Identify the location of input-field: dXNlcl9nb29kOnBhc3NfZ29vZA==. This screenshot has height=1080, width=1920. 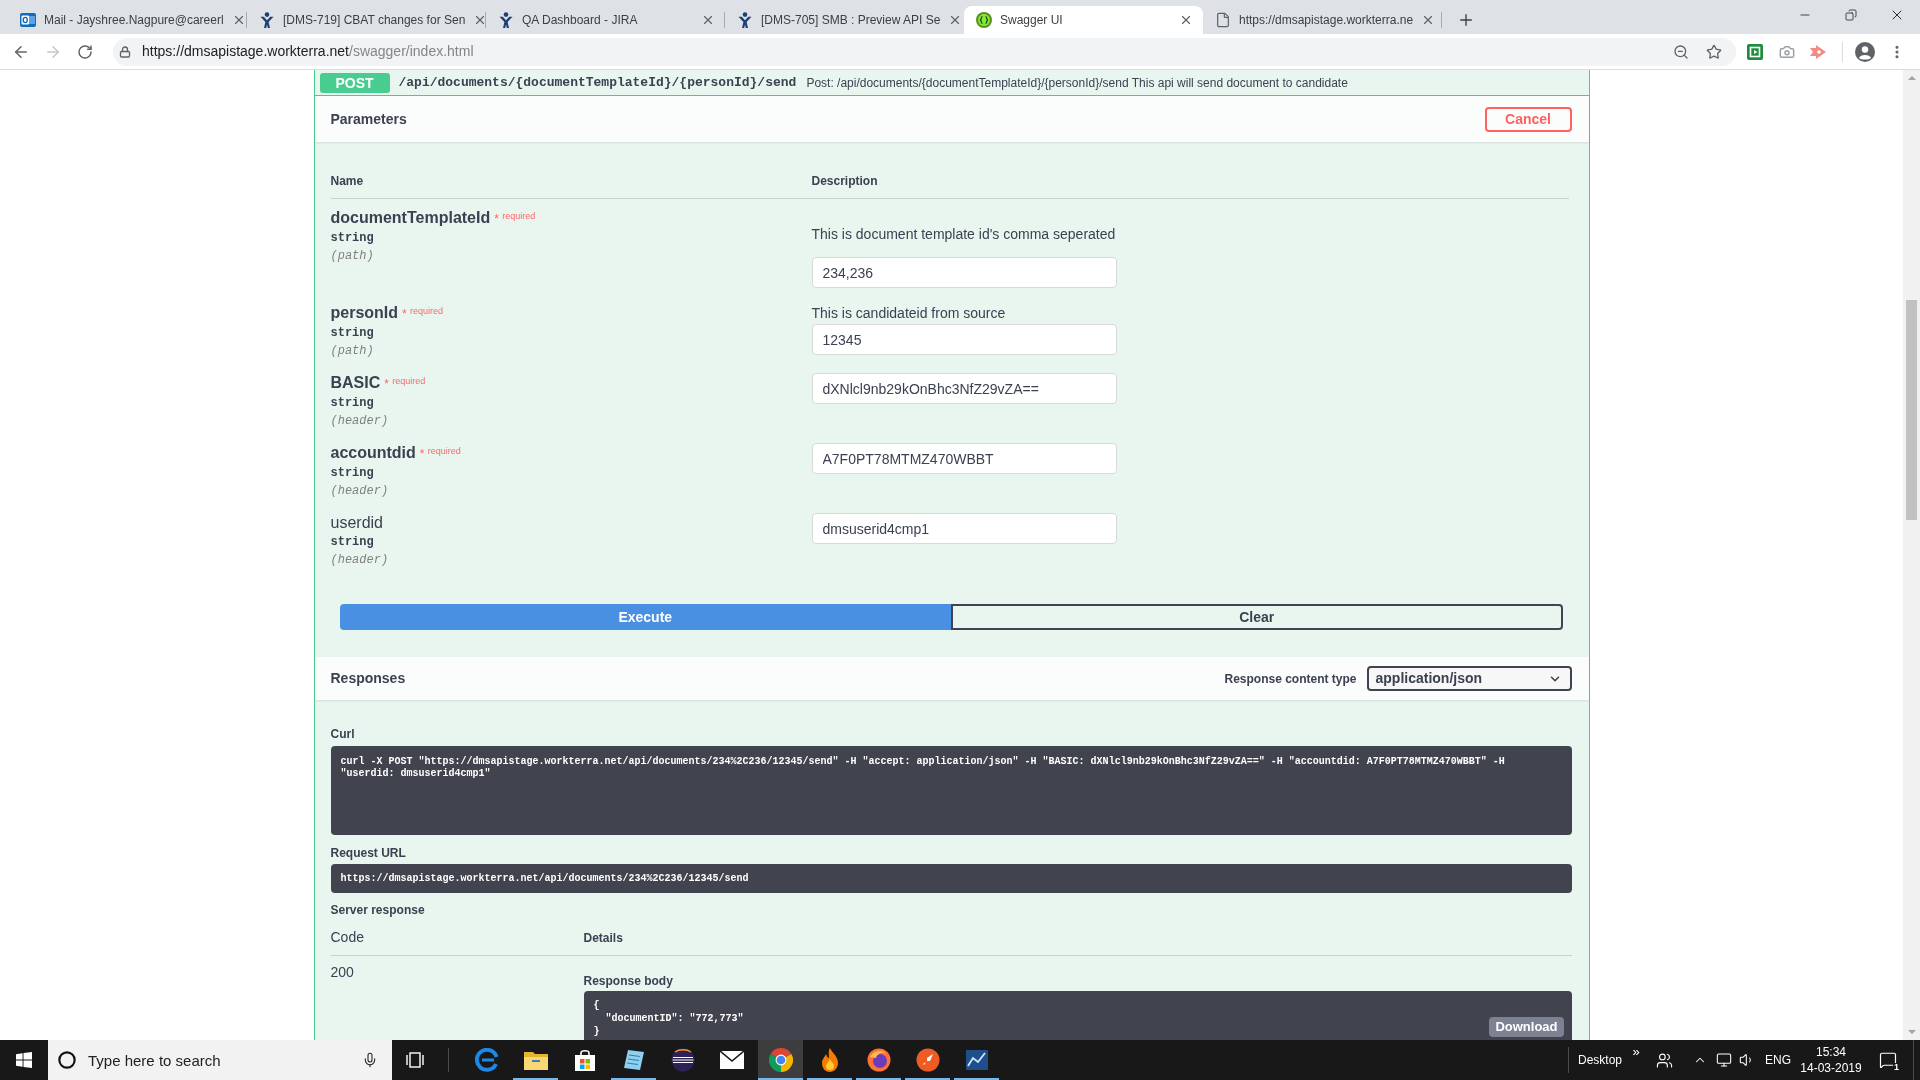
(964, 388).